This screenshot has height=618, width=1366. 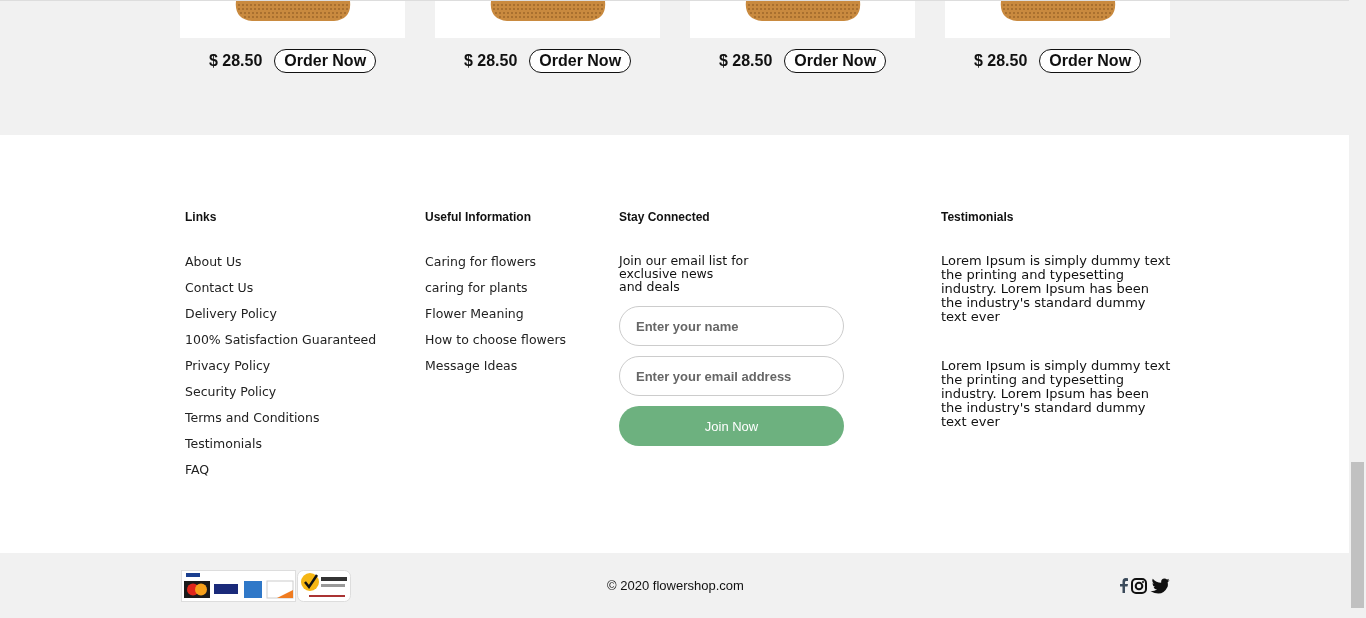 I want to click on name-field: Enter your name, so click(x=731, y=326).